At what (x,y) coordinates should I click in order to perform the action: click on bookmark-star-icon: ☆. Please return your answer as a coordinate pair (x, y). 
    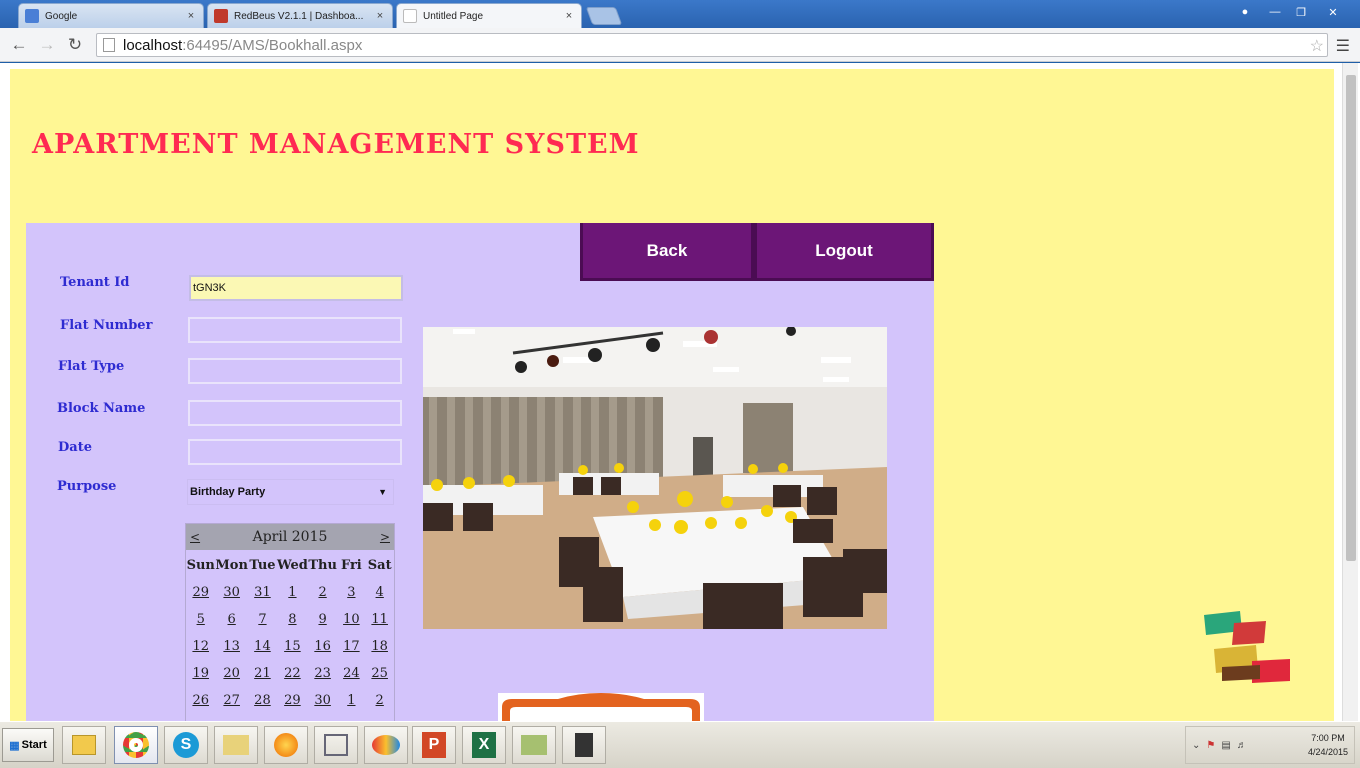
    Looking at the image, I should click on (1317, 46).